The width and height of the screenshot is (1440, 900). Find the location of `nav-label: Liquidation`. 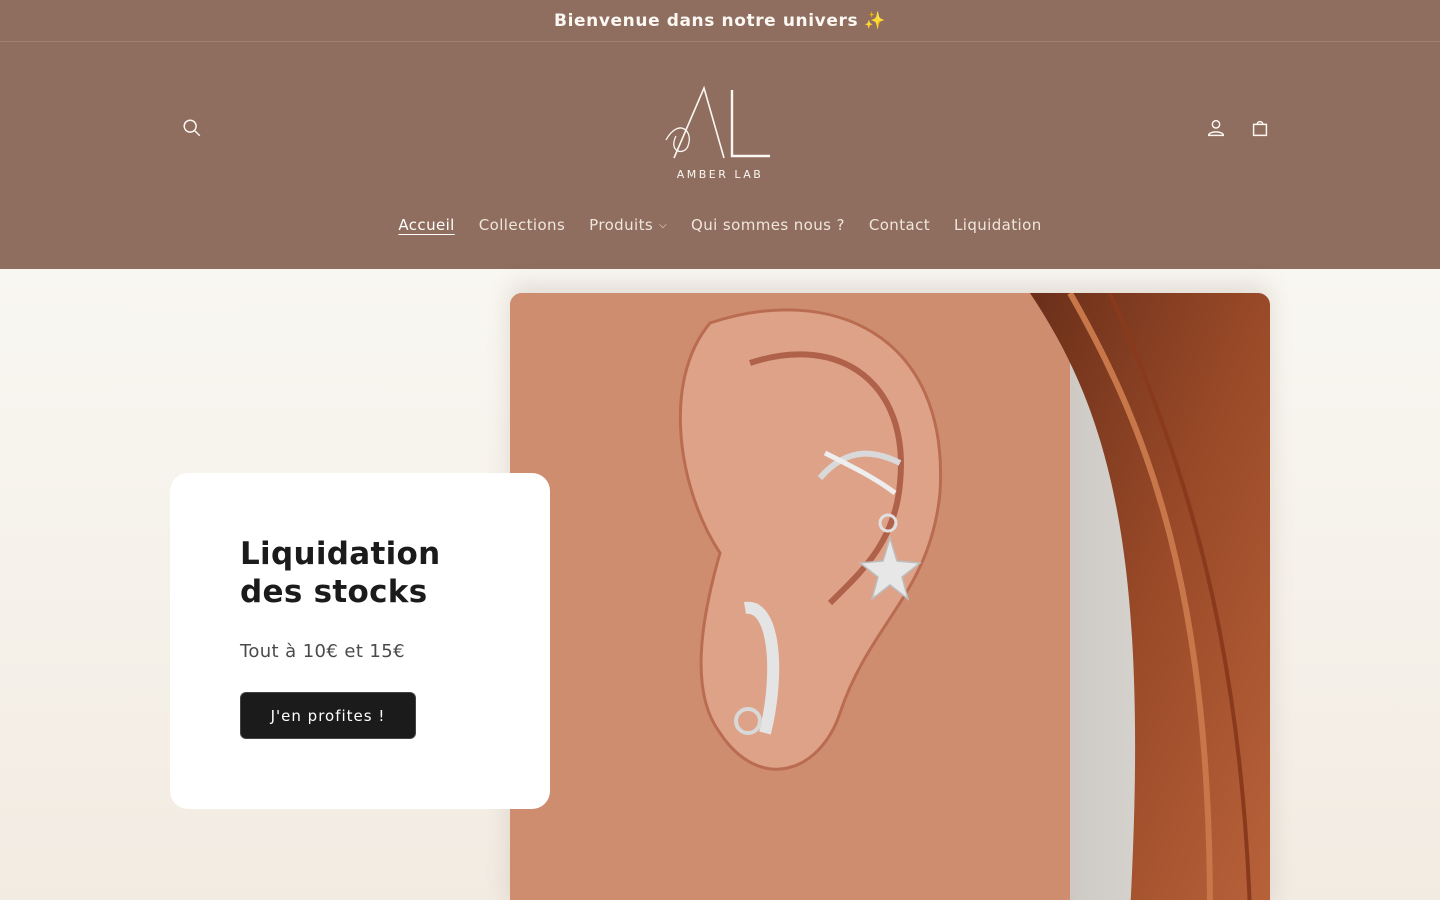

nav-label: Liquidation is located at coordinates (998, 225).